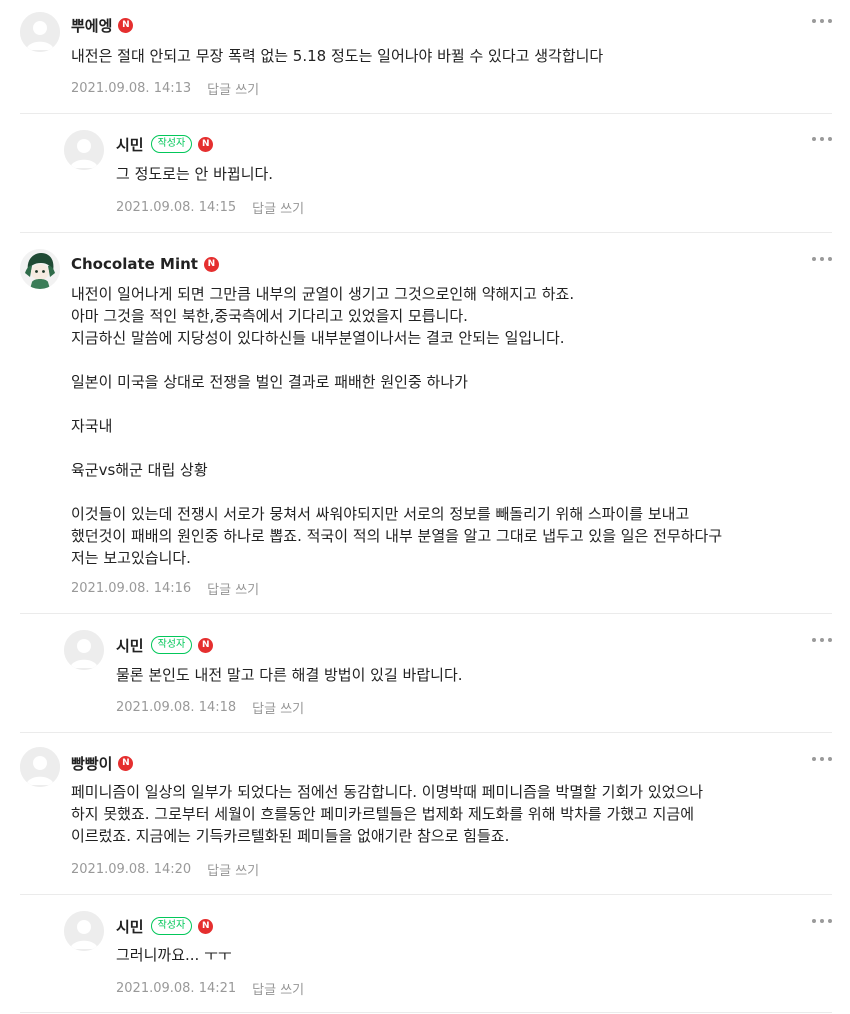 The image size is (850, 1014). Describe the element at coordinates (134, 264) in the screenshot. I see `comment-nickname: Chocolate Mint` at that location.